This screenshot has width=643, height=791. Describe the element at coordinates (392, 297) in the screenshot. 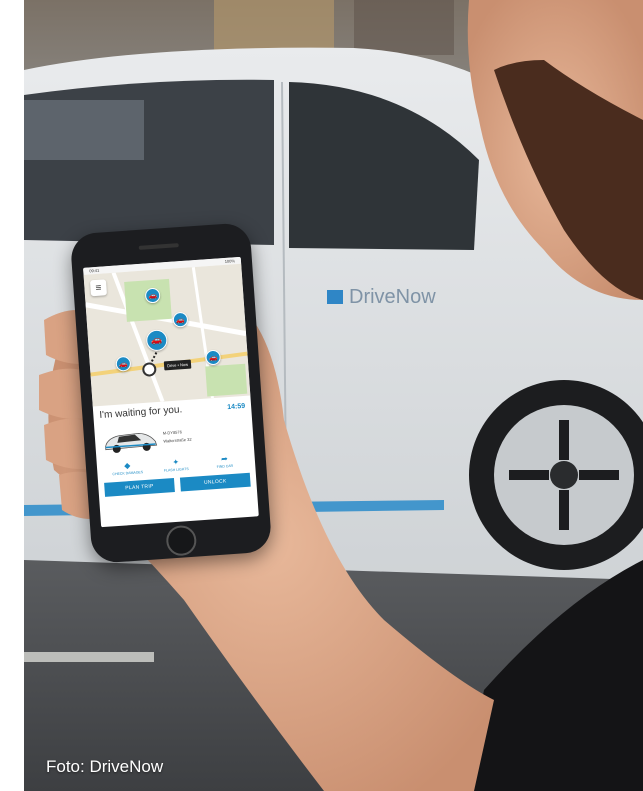

I see `car-logo-text: DriveNow` at that location.